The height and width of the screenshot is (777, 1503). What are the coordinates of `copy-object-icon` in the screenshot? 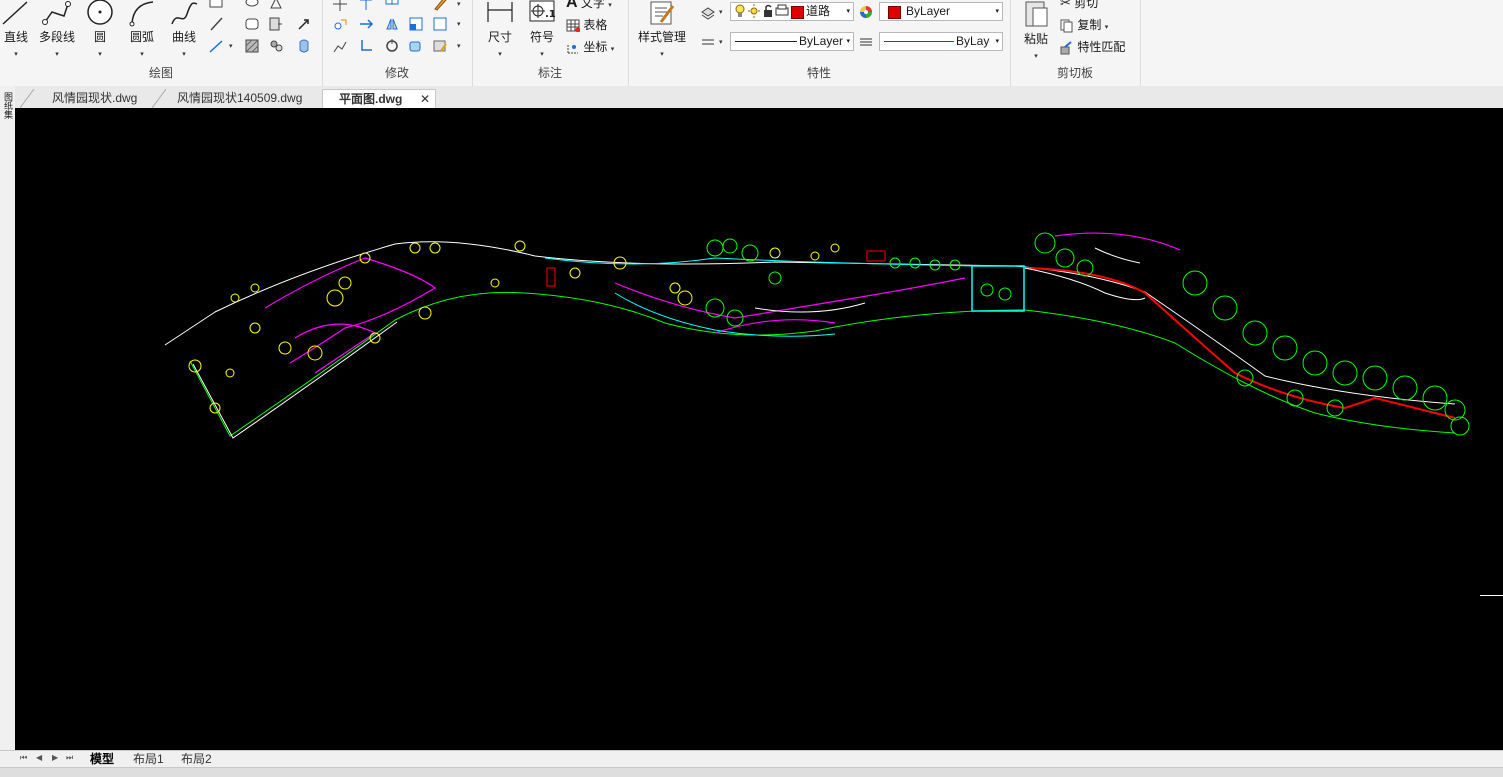 It's located at (392, 6).